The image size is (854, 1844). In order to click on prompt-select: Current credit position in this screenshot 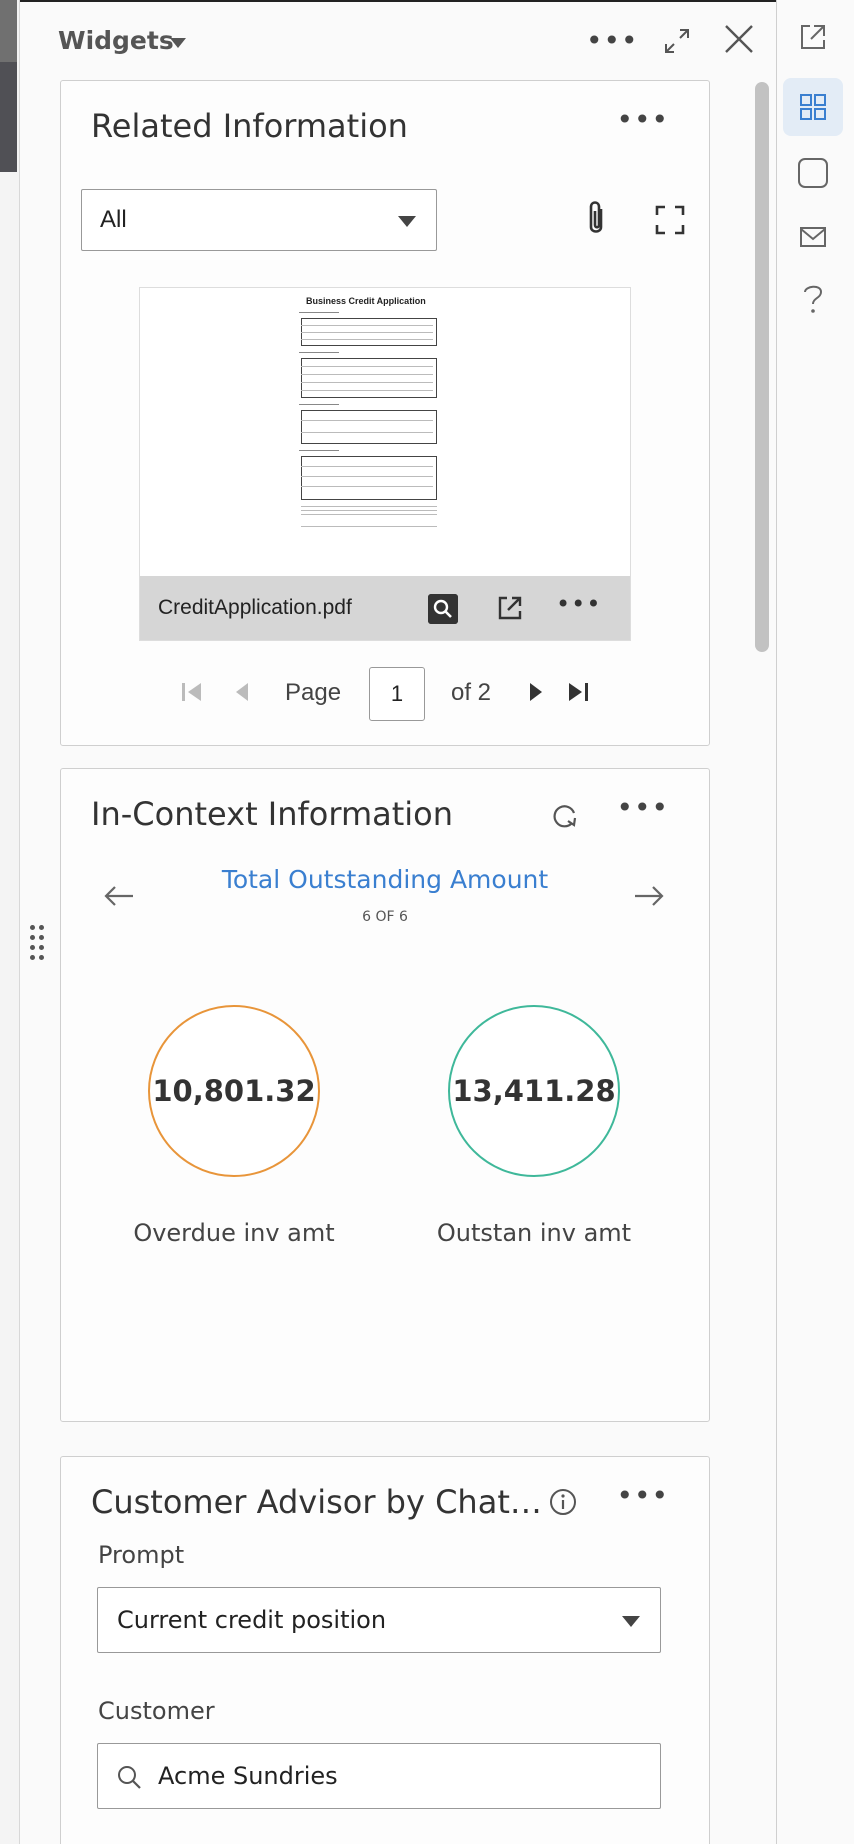, I will do `click(379, 1620)`.